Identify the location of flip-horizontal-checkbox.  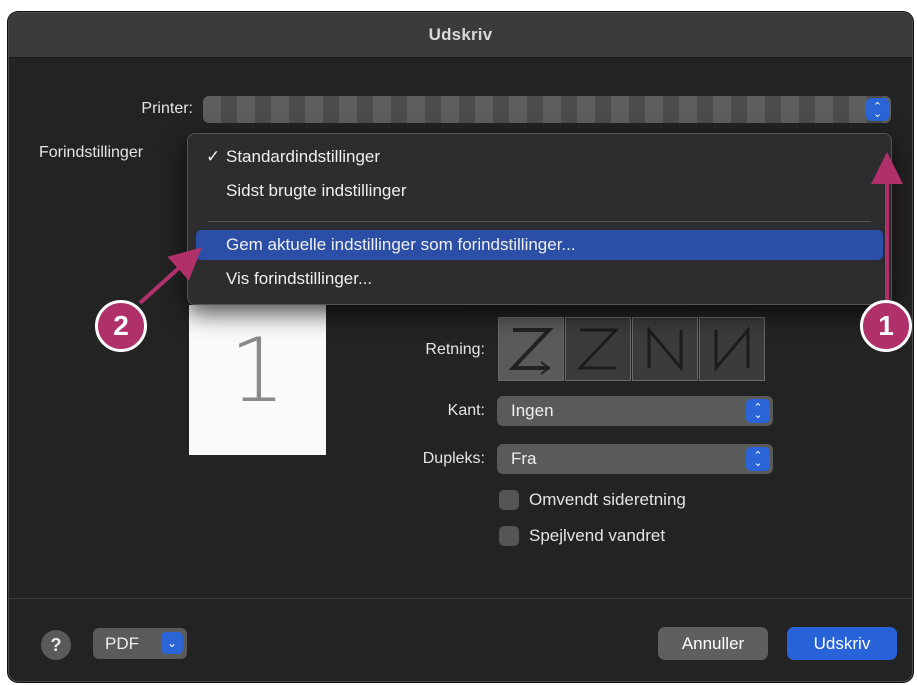
(509, 536).